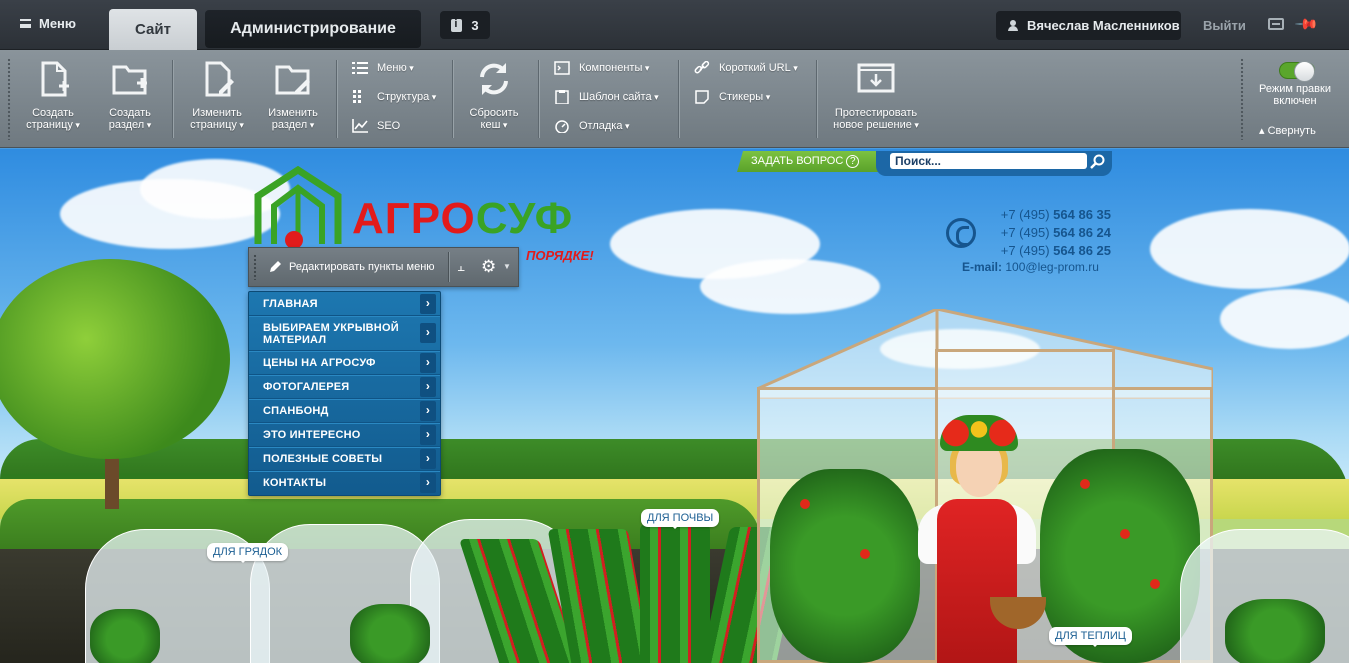  What do you see at coordinates (758, 68) in the screenshot?
I see `short-url-label: Короткий URL` at bounding box center [758, 68].